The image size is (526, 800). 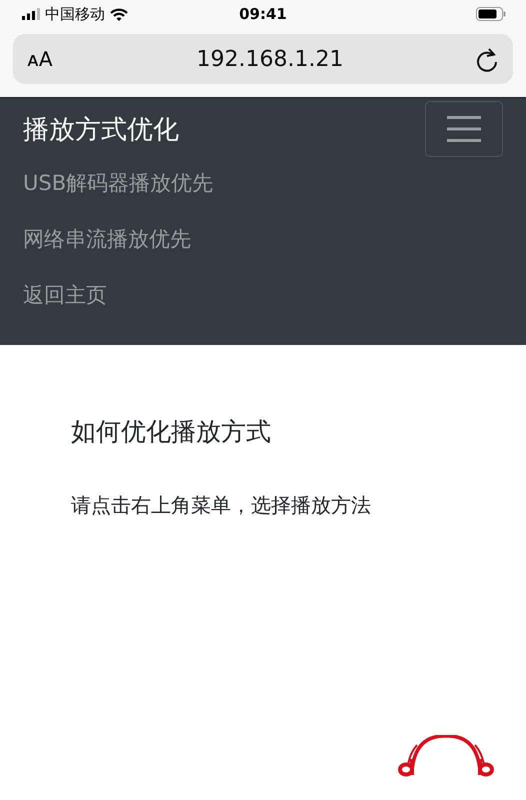 I want to click on battery-icon, so click(x=491, y=14).